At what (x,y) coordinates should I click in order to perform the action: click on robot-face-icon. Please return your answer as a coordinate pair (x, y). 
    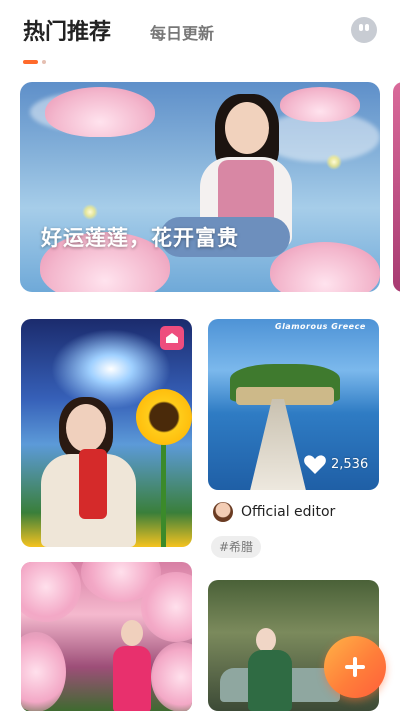
    Looking at the image, I should click on (364, 30).